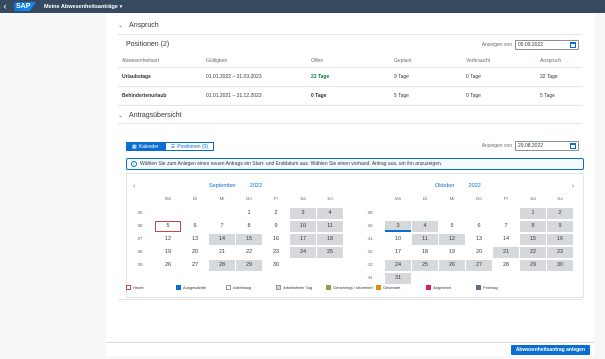  I want to click on calendar-day-sep: 6, so click(195, 226).